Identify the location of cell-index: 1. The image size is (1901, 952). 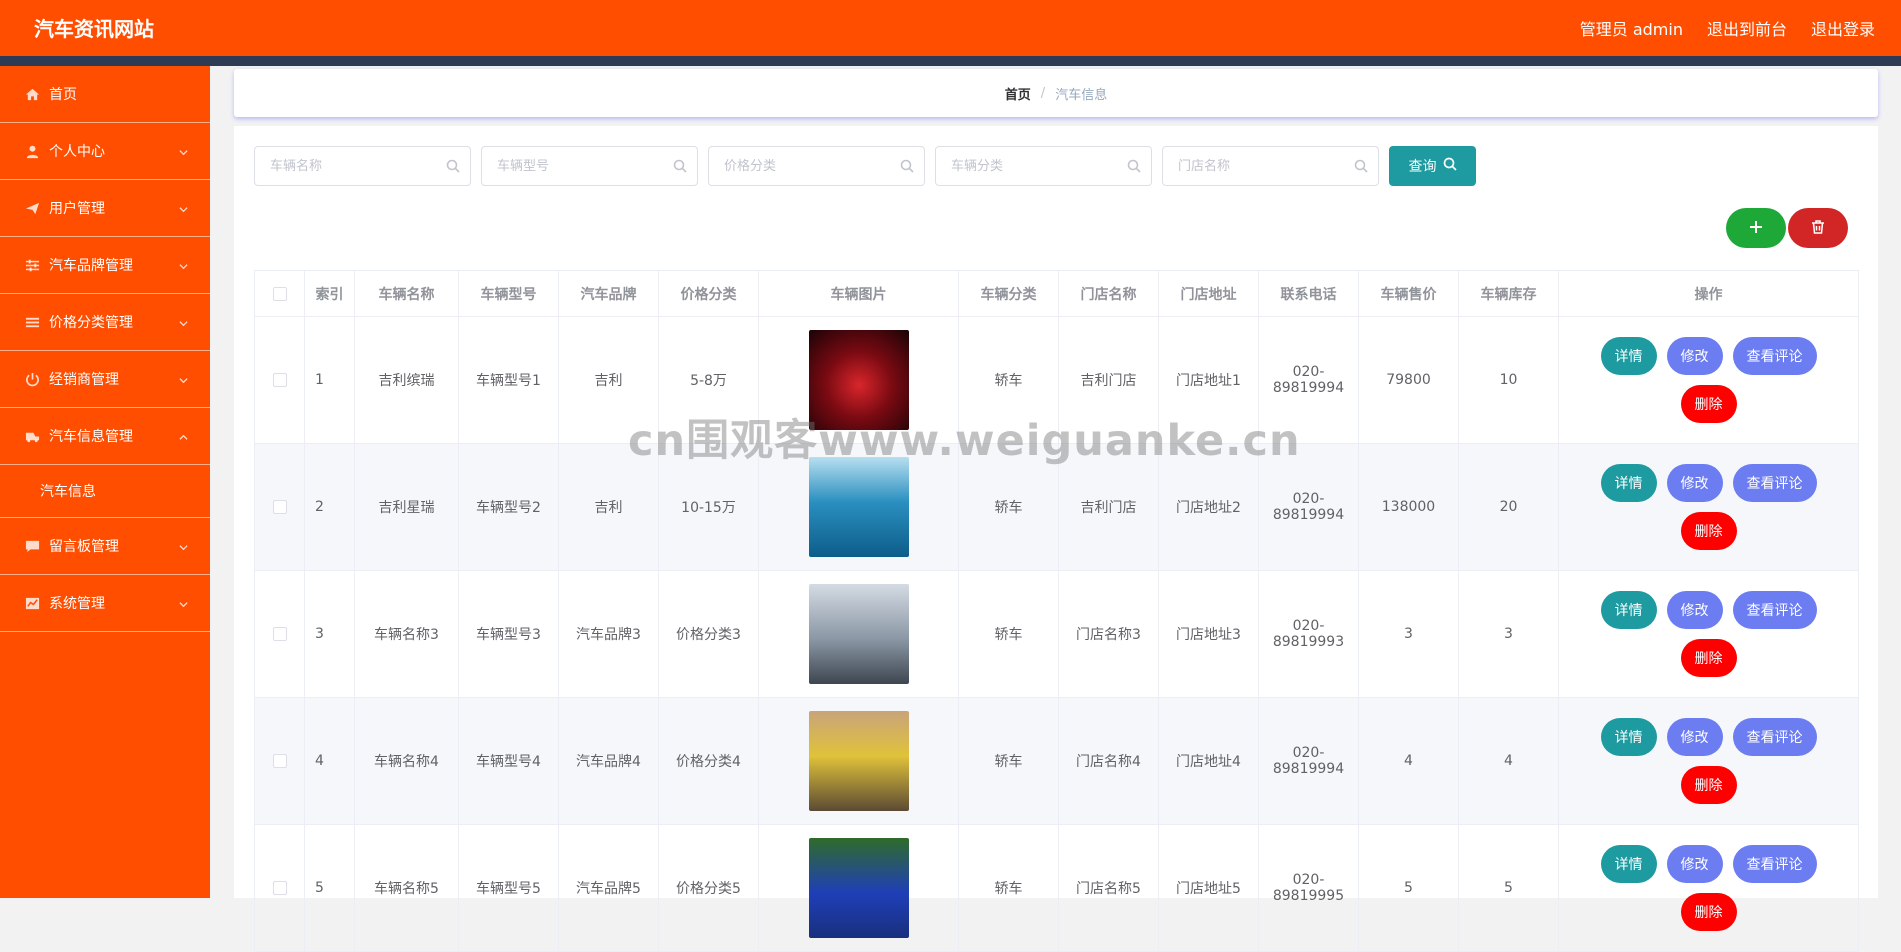
(329, 380).